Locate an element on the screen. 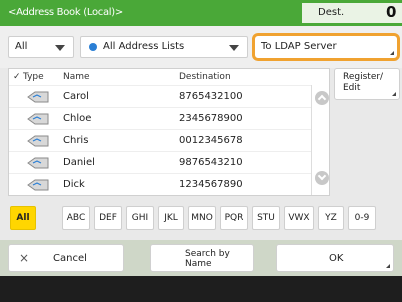 This screenshot has height=302, width=402. footer-bar is located at coordinates (201, 289).